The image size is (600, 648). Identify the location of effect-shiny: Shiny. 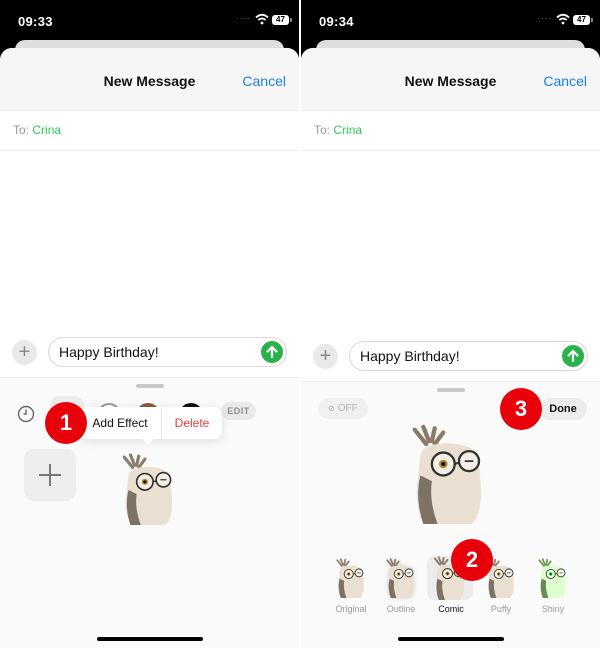
(553, 588).